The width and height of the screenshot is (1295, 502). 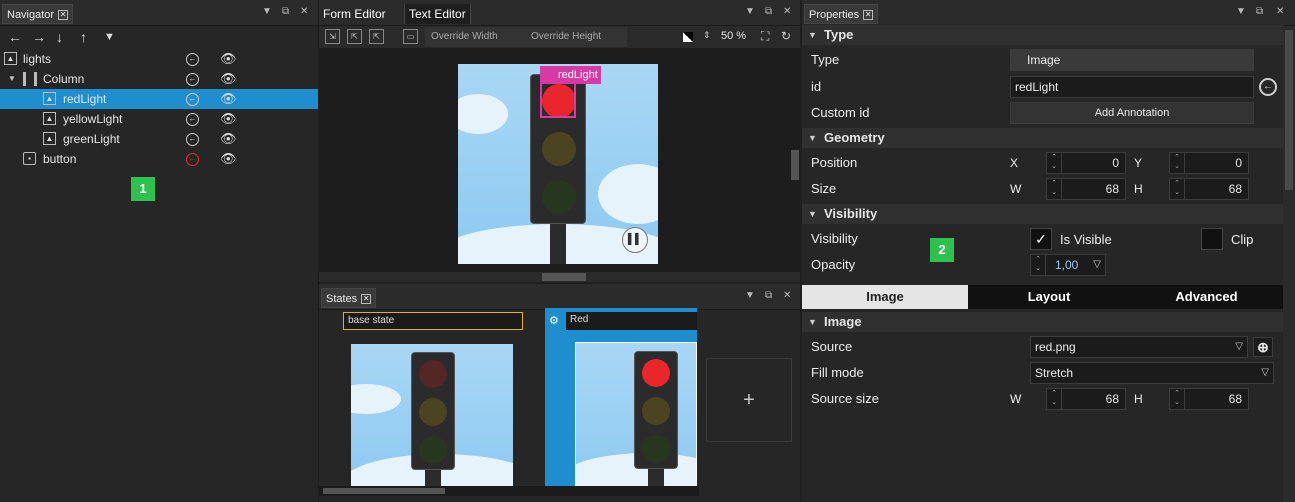 I want to click on bounds-icon: ▭, so click(x=410, y=36).